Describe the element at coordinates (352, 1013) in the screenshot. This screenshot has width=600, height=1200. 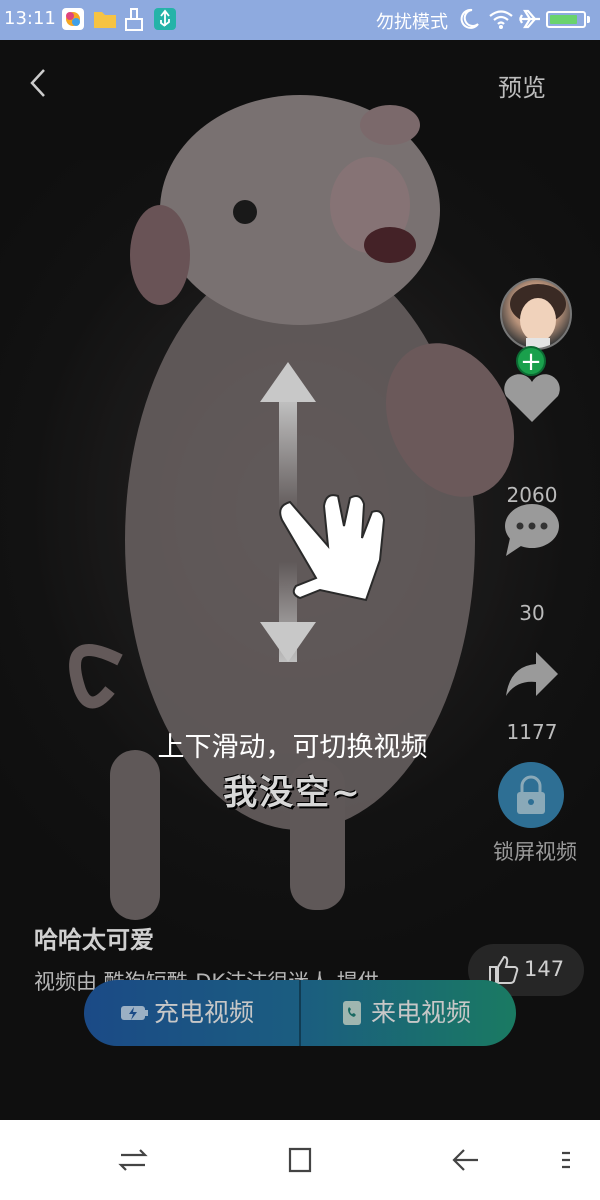
I see `phone-icon` at that location.